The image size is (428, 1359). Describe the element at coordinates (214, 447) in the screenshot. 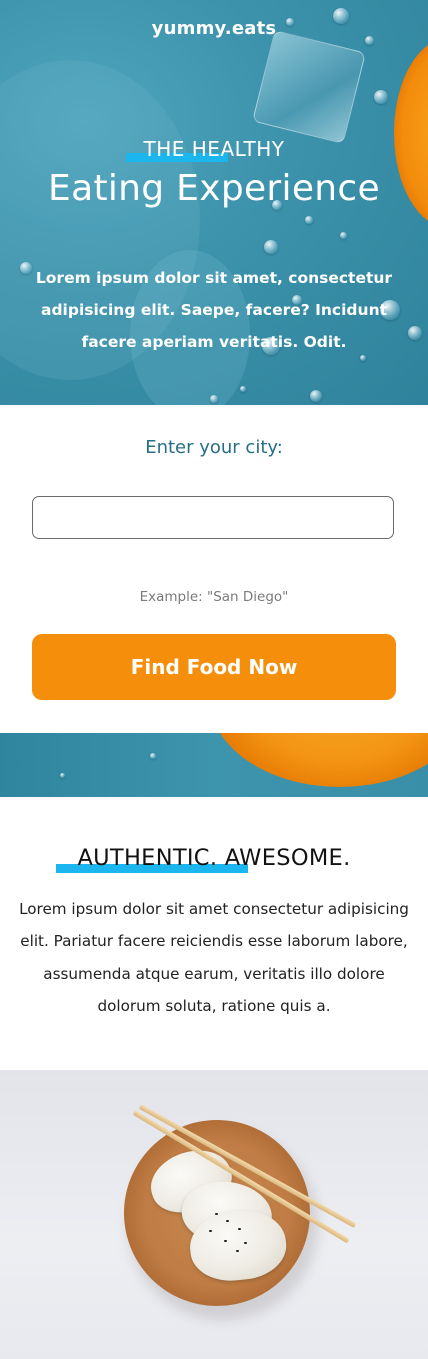

I see `city-label: Enter your city:` at that location.